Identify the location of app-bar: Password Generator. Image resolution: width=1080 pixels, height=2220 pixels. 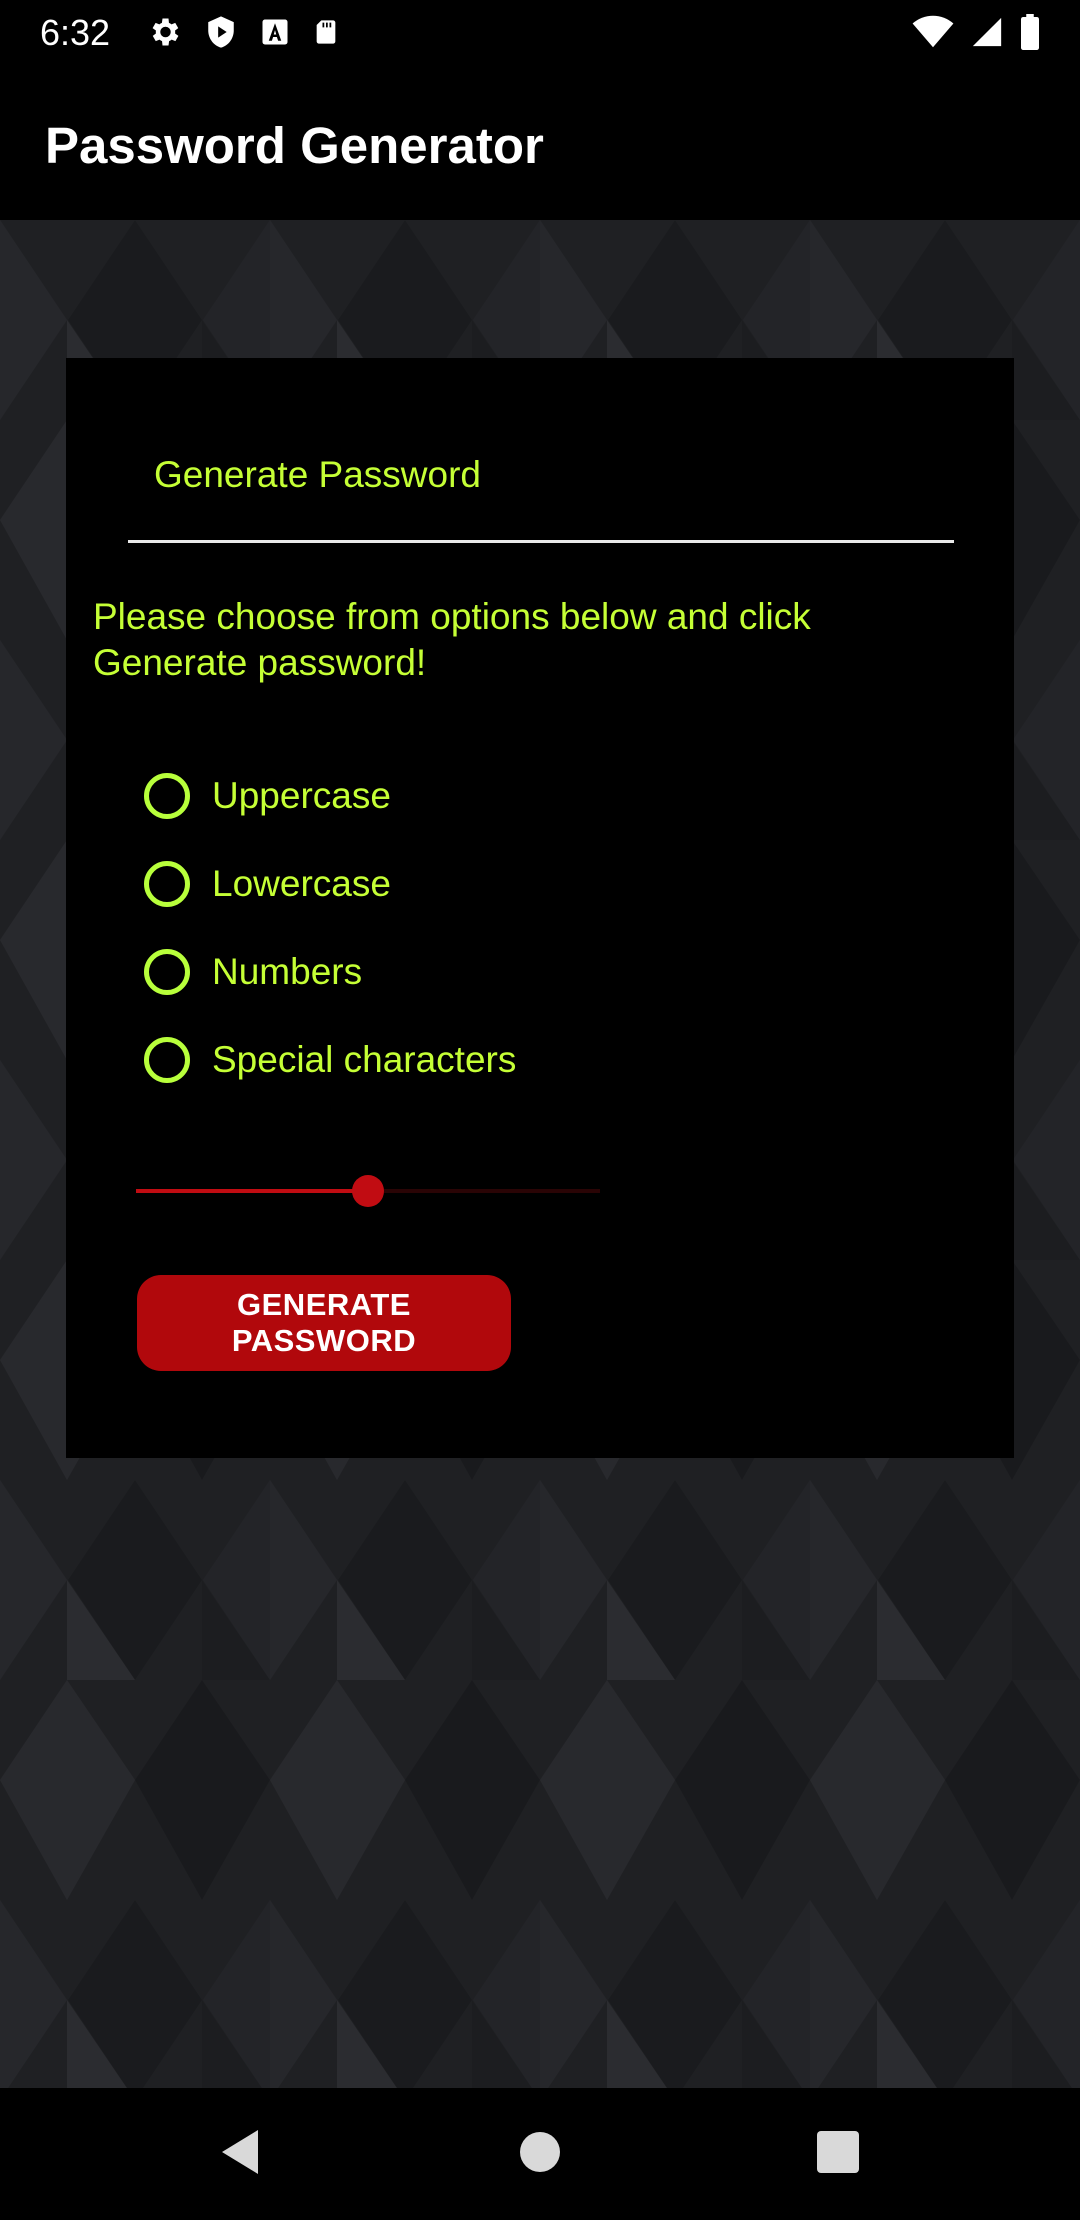
(540, 143).